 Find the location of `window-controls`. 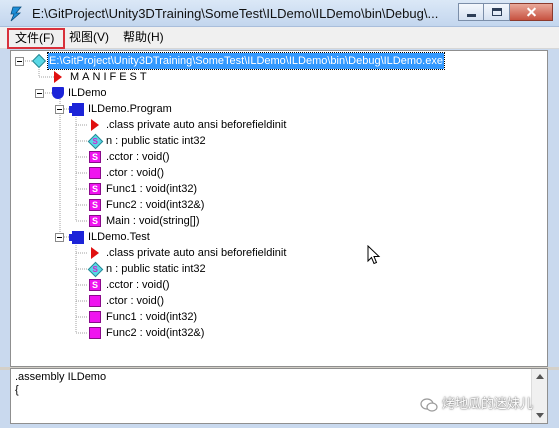

window-controls is located at coordinates (505, 12).